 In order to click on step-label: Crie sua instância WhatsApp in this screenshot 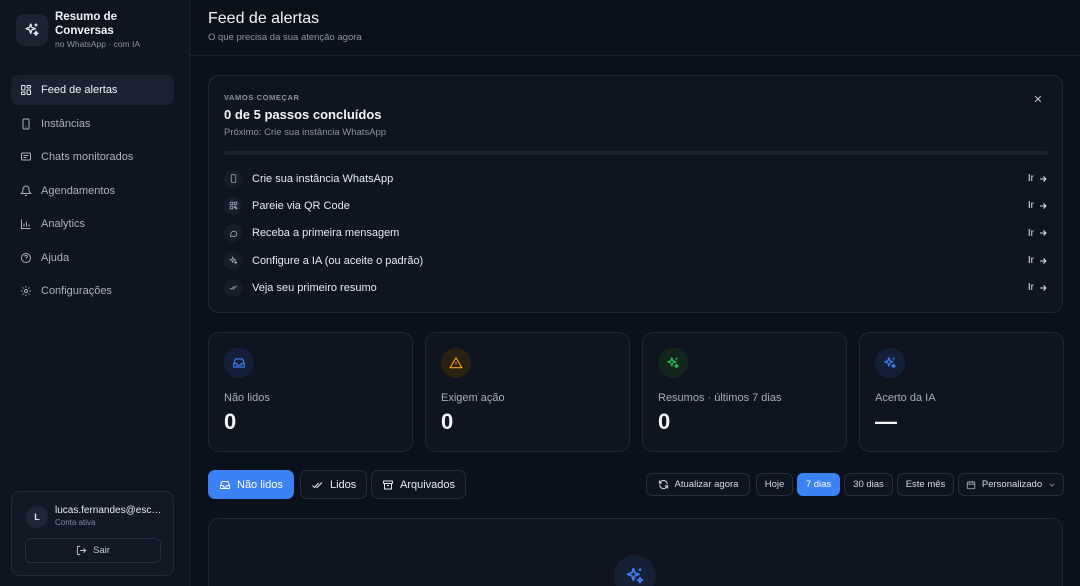, I will do `click(323, 178)`.